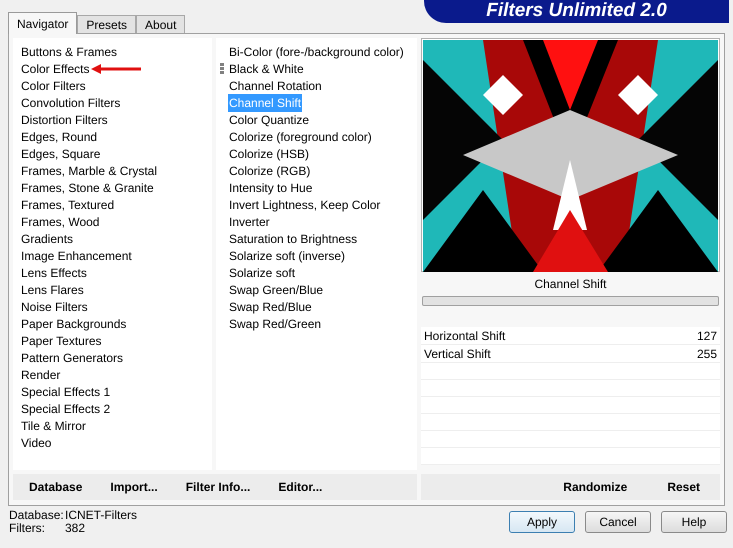 The width and height of the screenshot is (733, 548). What do you see at coordinates (55, 69) in the screenshot?
I see `category-item: Color Effects` at bounding box center [55, 69].